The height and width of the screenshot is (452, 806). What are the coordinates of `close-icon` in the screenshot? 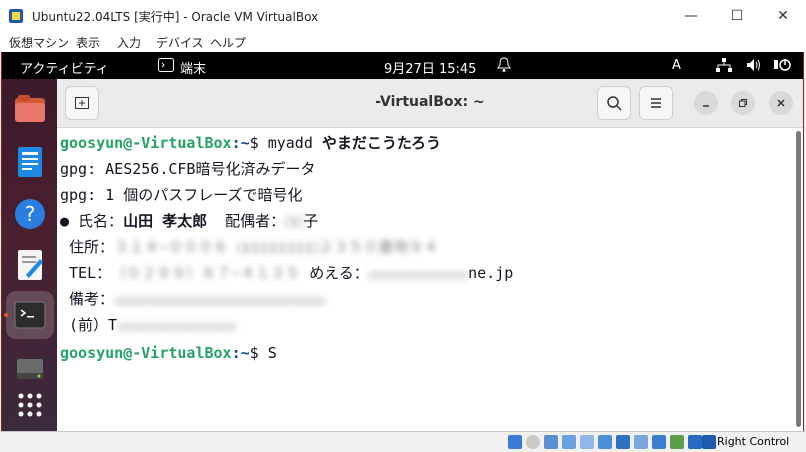 It's located at (781, 103).